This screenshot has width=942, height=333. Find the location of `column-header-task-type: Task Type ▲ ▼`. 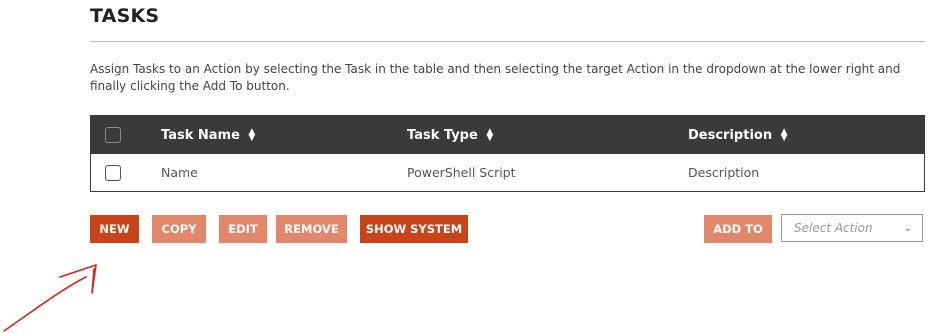

column-header-task-type: Task Type ▲ ▼ is located at coordinates (451, 135).